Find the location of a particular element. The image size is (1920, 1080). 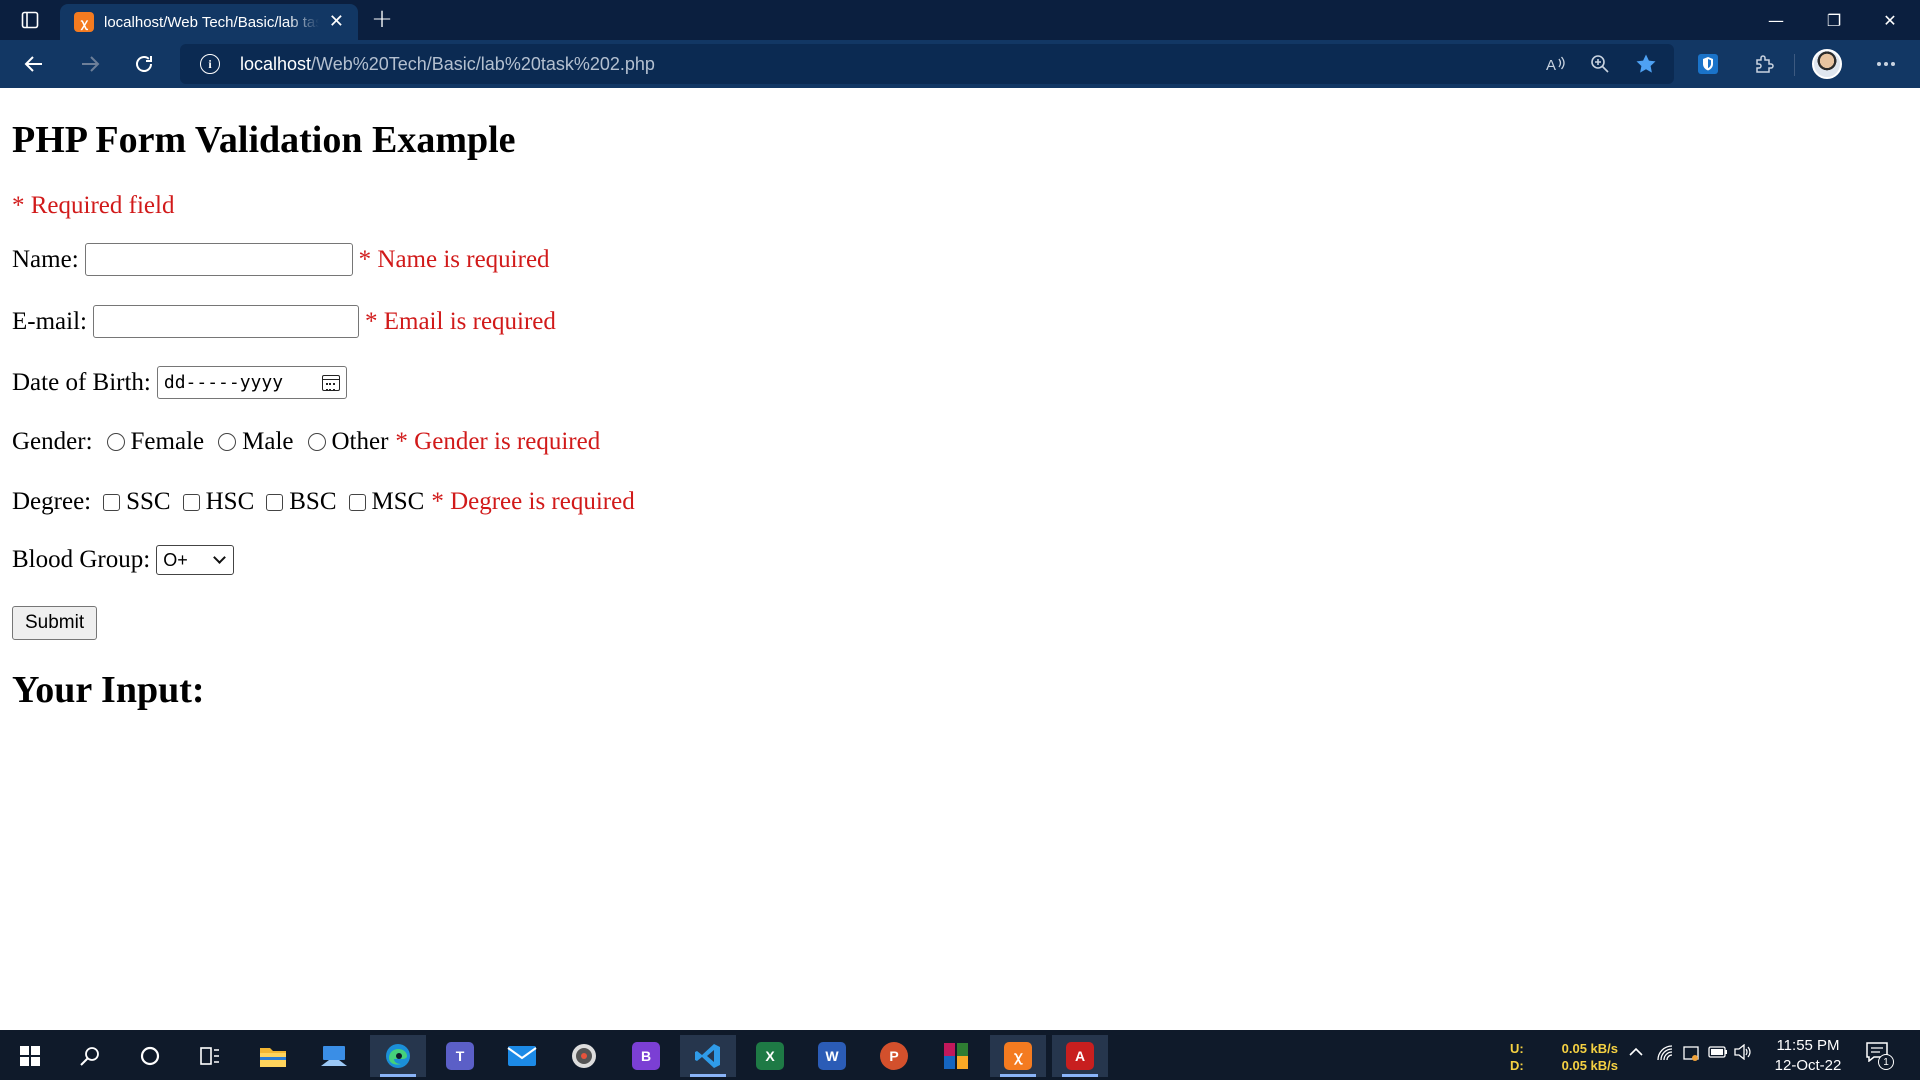

email-row: E-mail: * Email is required is located at coordinates (284, 321).